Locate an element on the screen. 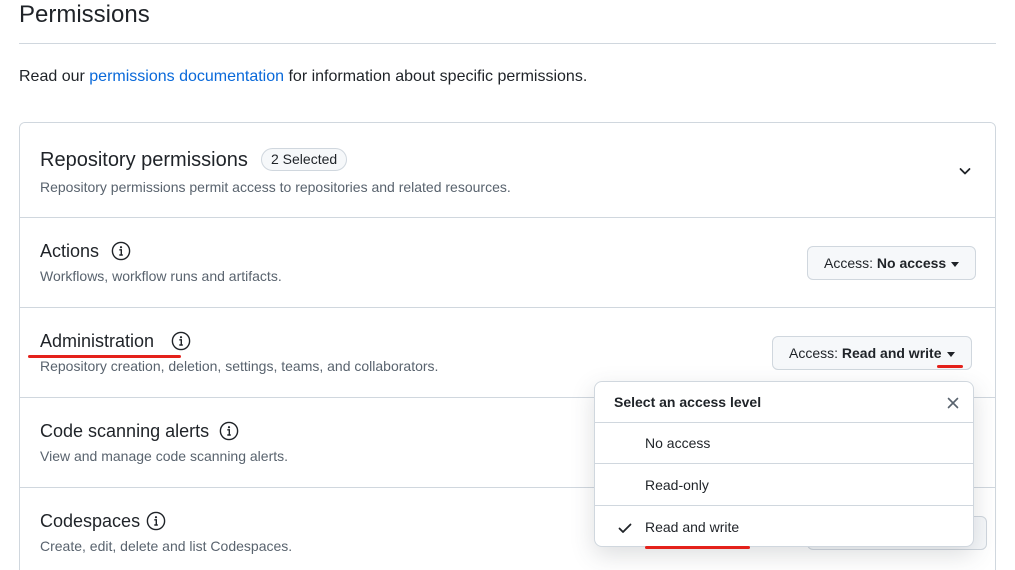 The height and width of the screenshot is (570, 1015). panel-title: Repository permissions is located at coordinates (144, 160).